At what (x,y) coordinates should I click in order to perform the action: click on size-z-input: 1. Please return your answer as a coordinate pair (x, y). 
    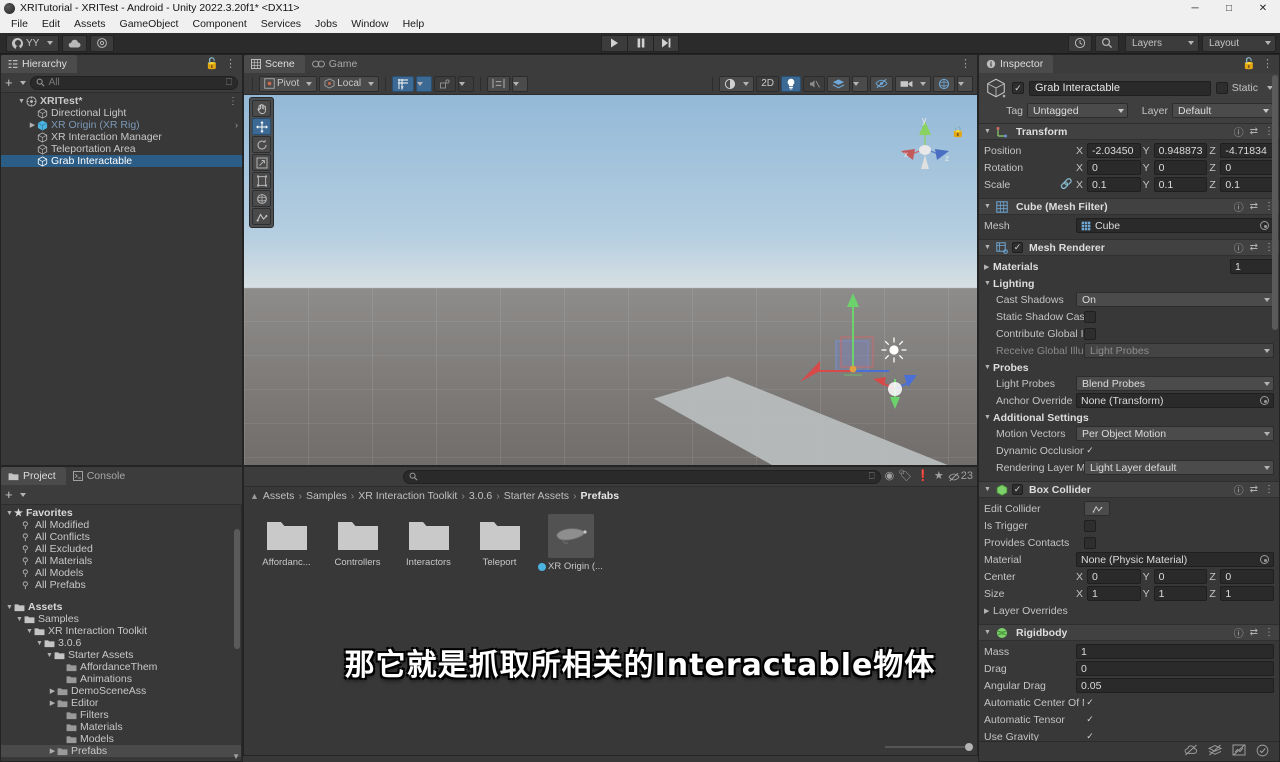
    Looking at the image, I should click on (1247, 593).